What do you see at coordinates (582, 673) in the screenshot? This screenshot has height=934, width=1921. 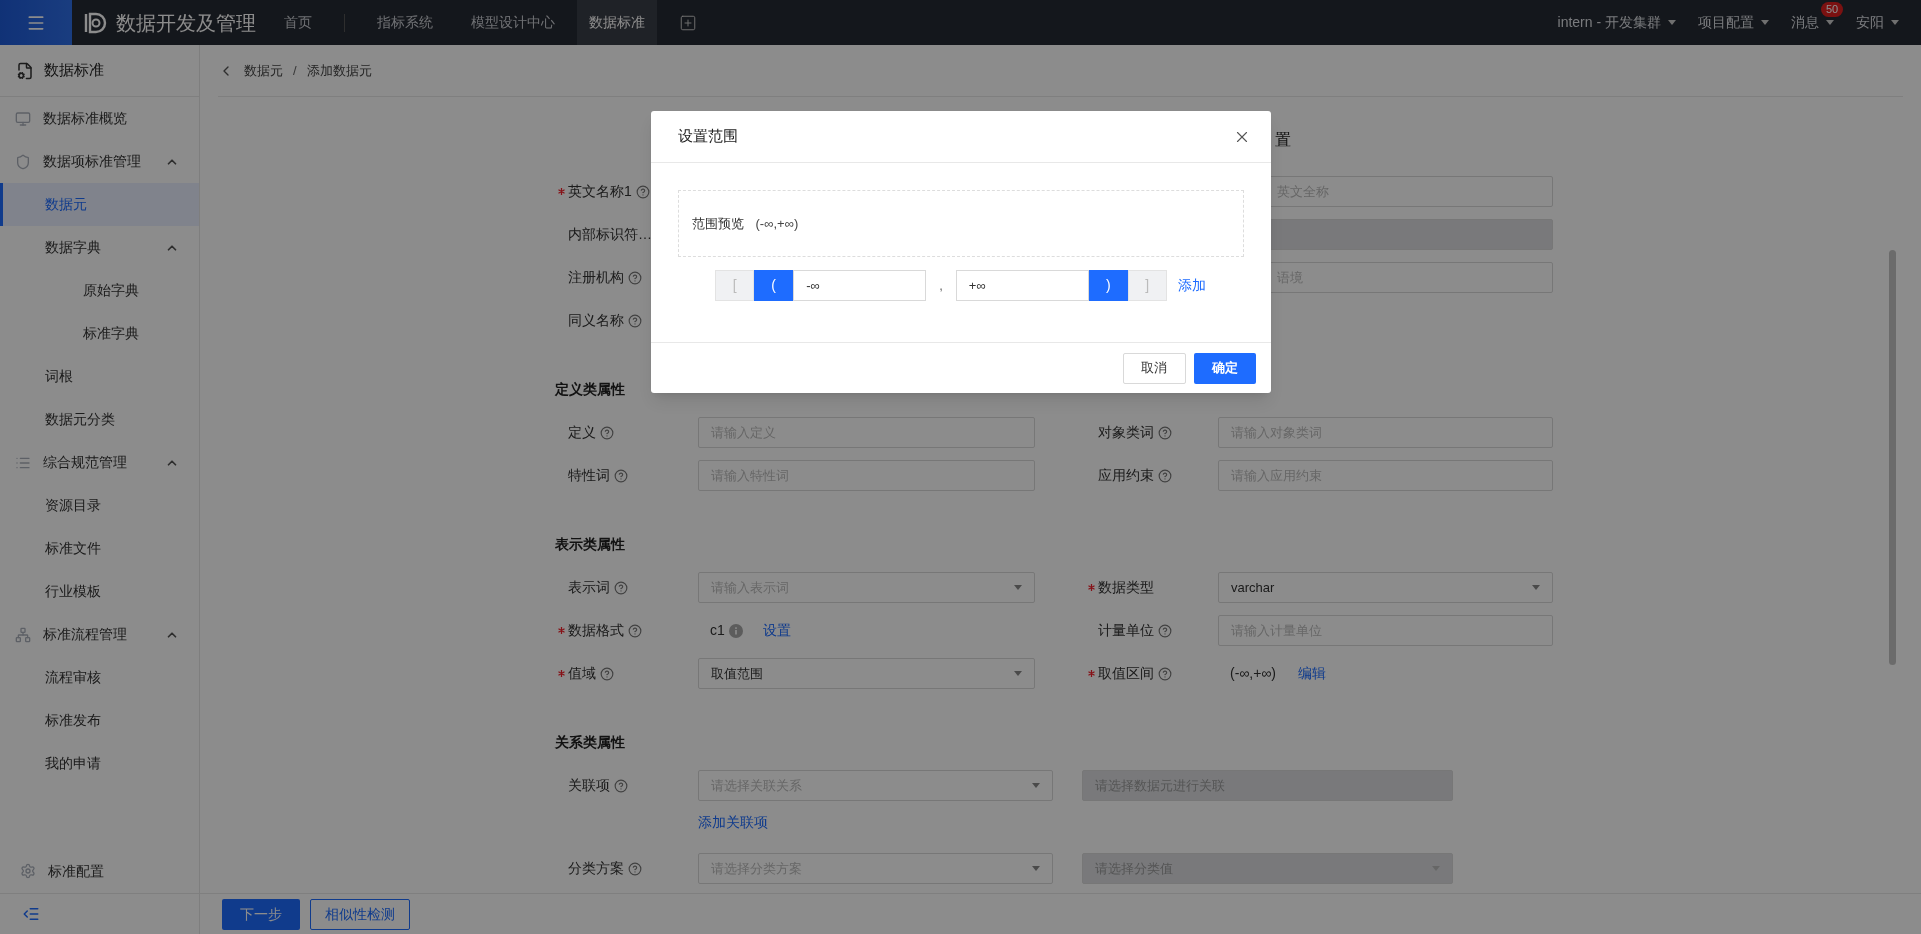 I see `field-label: 值域` at bounding box center [582, 673].